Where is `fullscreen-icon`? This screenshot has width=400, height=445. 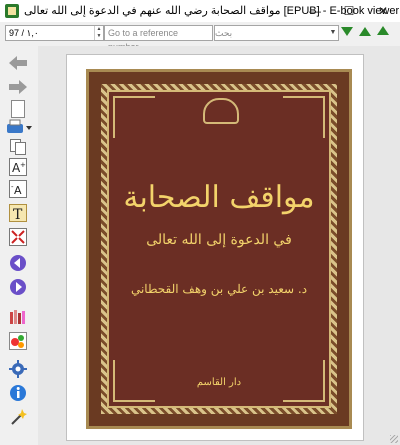
fullscreen-icon is located at coordinates (18, 237).